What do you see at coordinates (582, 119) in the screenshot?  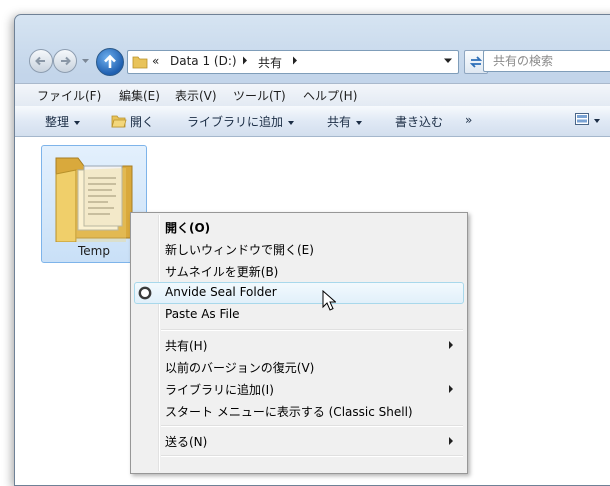 I see `view-options-icon` at bounding box center [582, 119].